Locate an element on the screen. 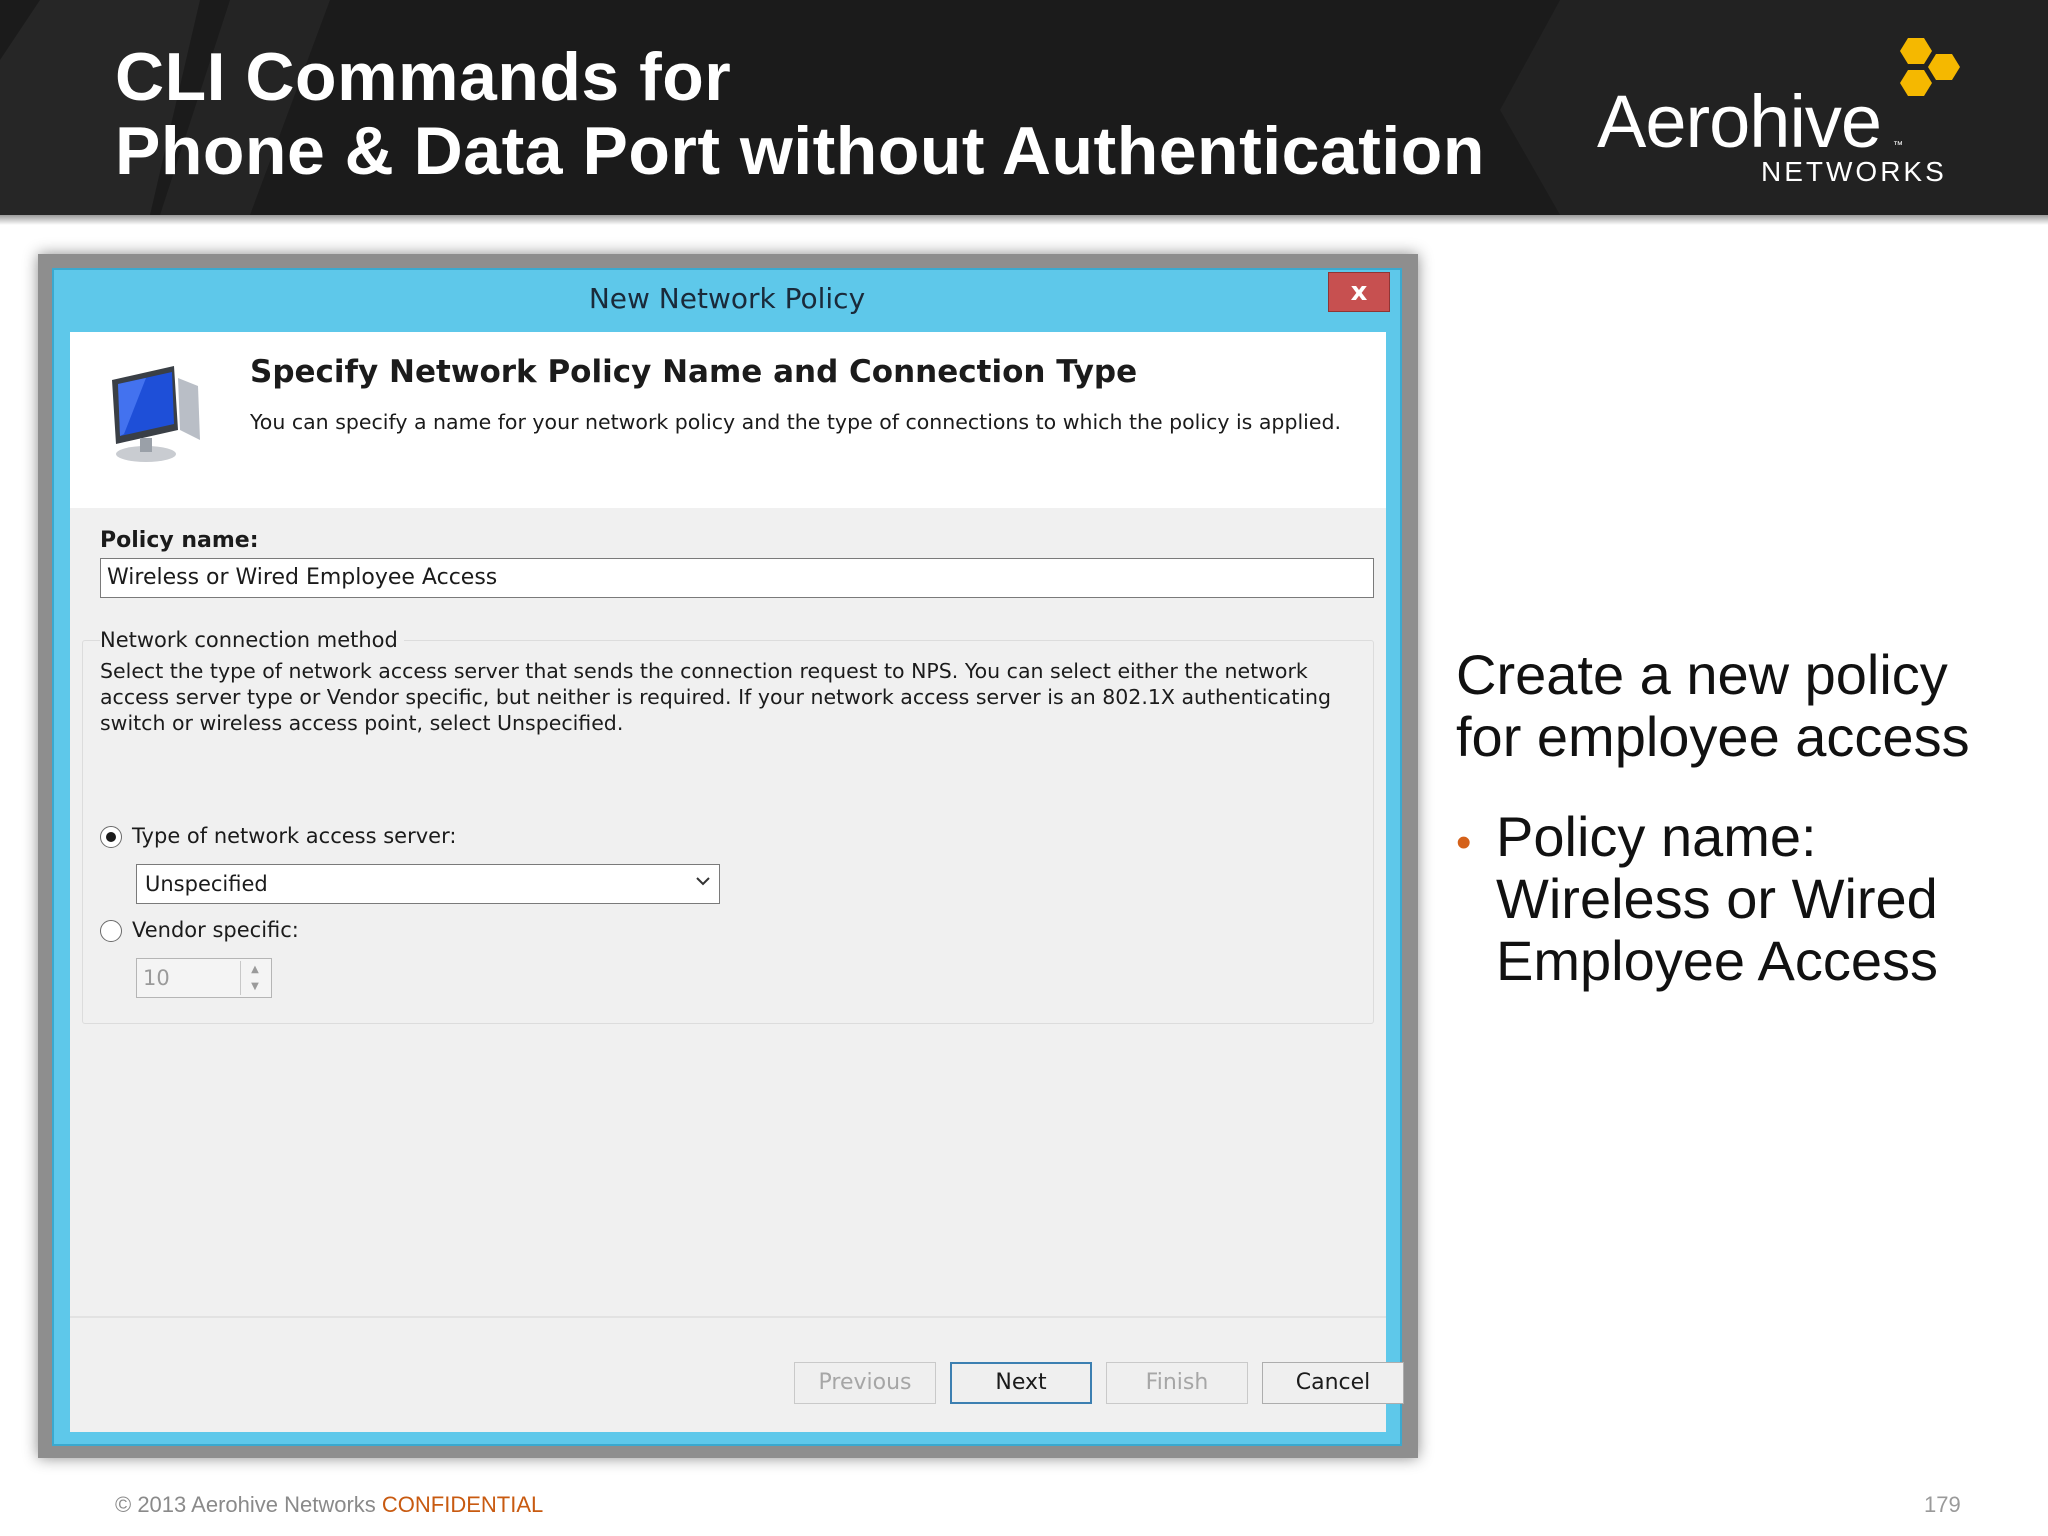 The height and width of the screenshot is (1536, 2048). logo-trademark: ™ is located at coordinates (1898, 145).